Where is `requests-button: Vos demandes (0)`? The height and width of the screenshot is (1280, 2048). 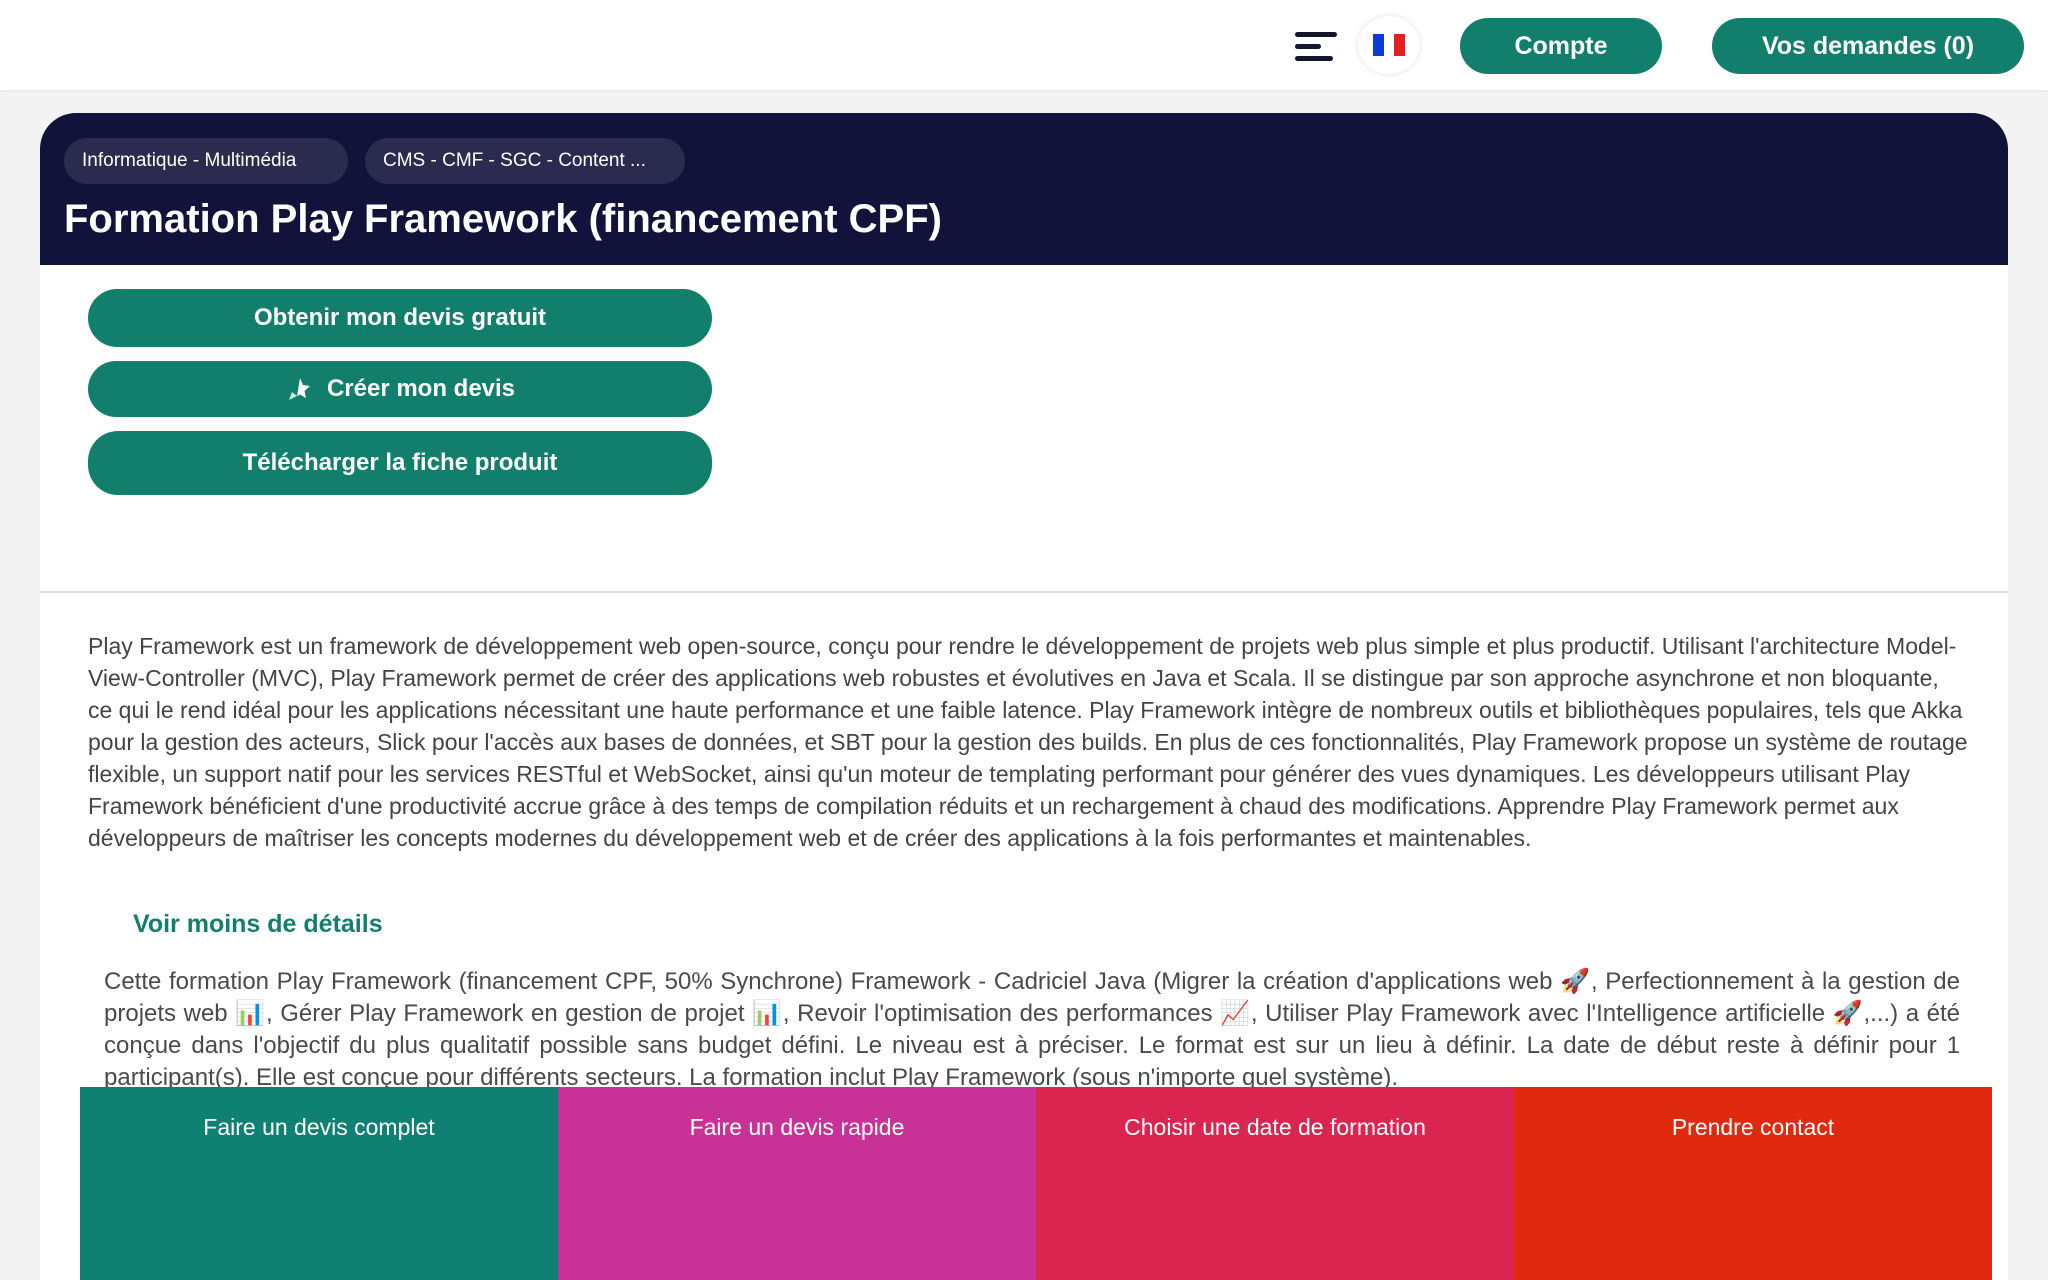
requests-button: Vos demandes (0) is located at coordinates (1868, 46).